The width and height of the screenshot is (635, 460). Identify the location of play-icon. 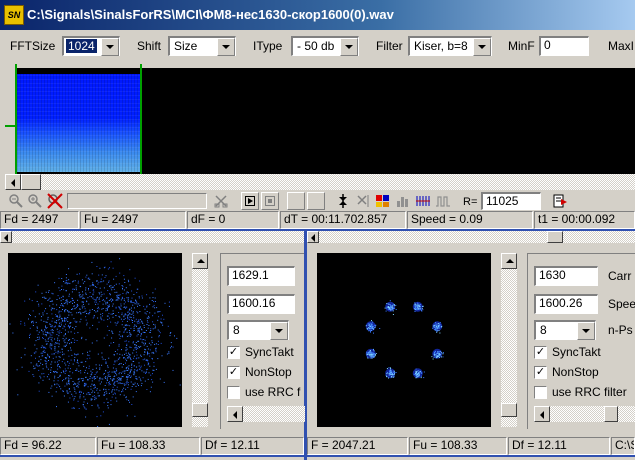
(250, 201).